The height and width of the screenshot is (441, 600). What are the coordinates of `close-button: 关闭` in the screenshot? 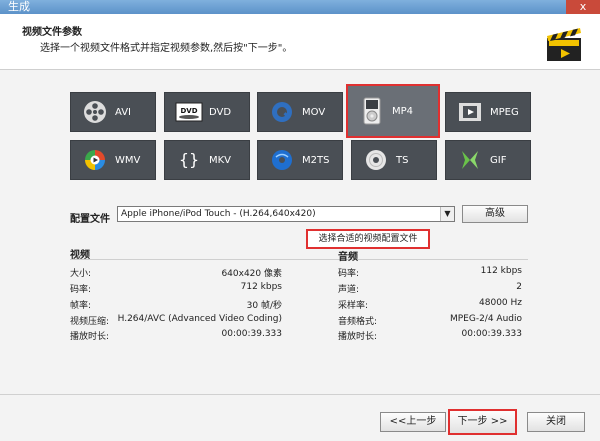 It's located at (556, 422).